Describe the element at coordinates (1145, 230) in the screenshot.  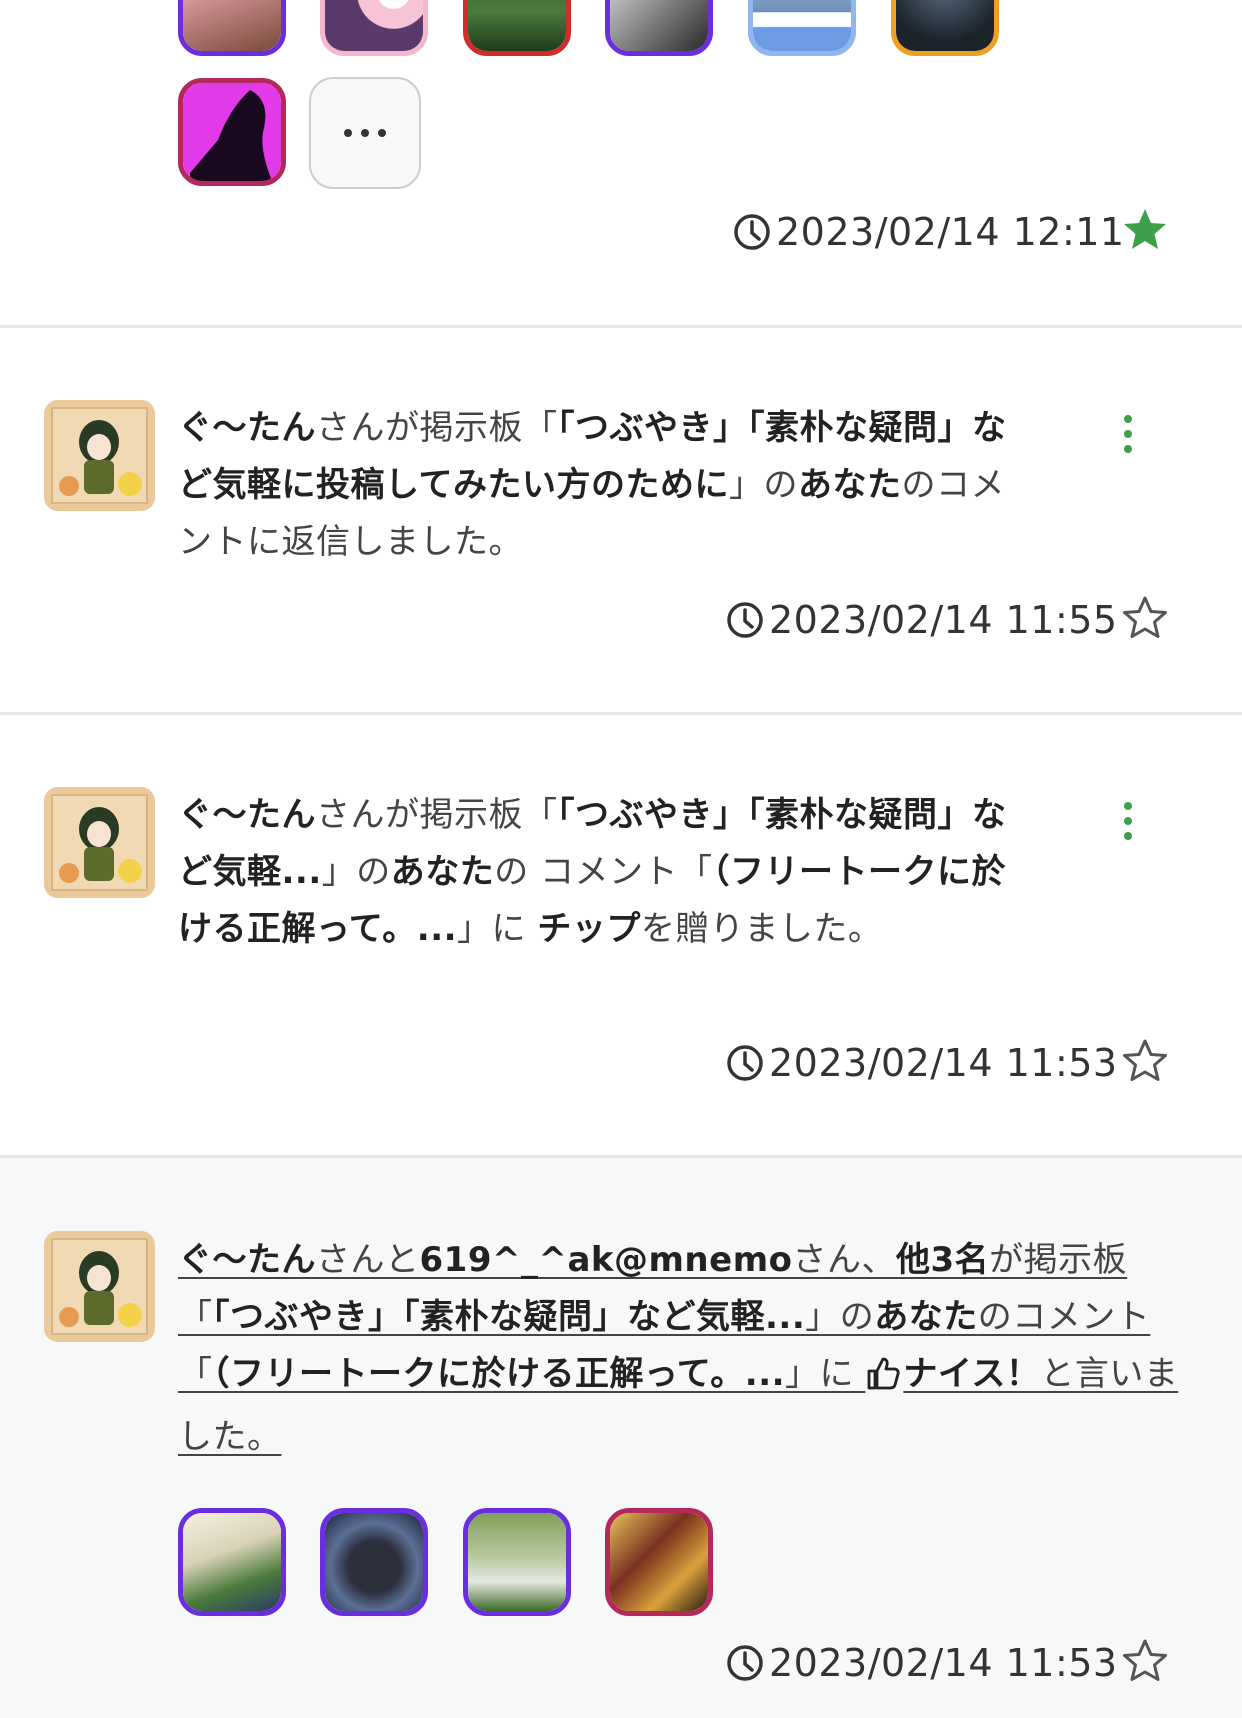
I see `star-icon-filled` at that location.